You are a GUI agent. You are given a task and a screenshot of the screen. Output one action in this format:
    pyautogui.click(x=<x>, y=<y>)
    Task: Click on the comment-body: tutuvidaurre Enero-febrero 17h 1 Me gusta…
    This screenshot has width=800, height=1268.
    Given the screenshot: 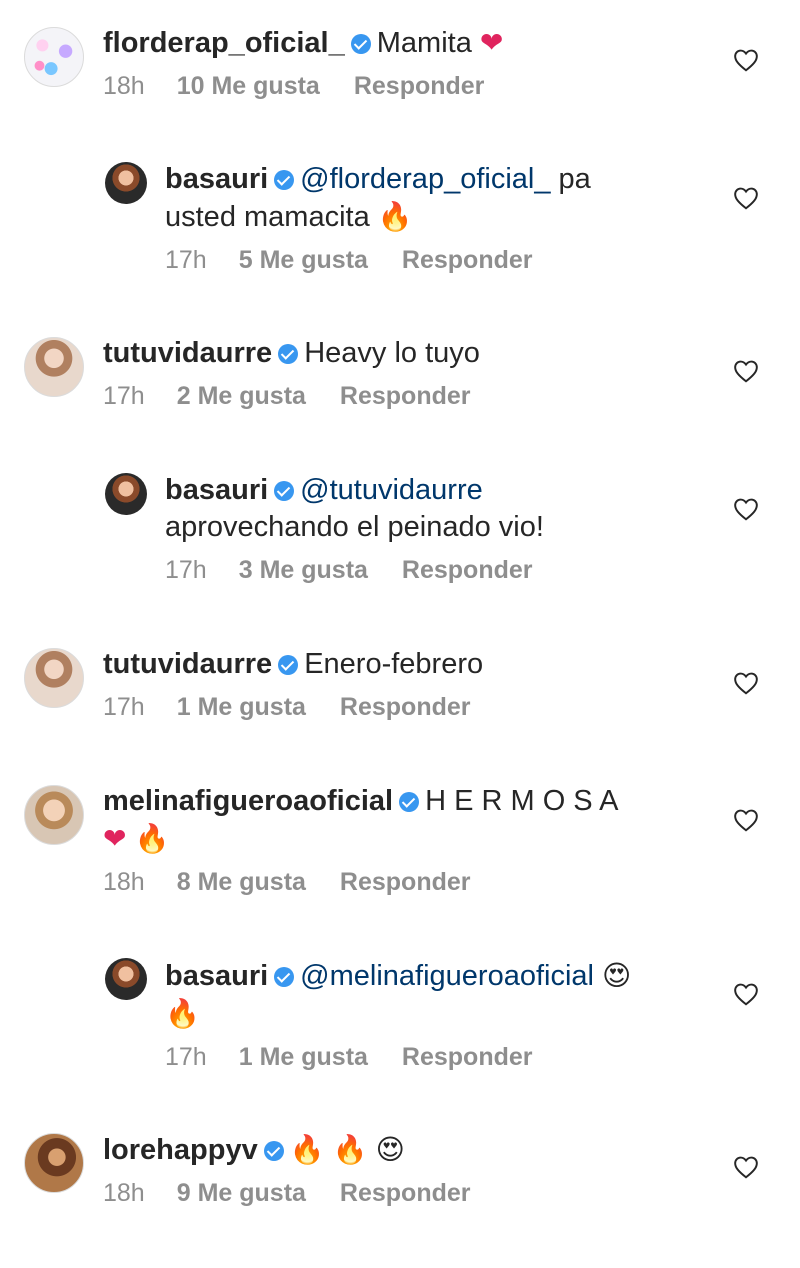 What is the action you would take?
    pyautogui.click(x=403, y=684)
    